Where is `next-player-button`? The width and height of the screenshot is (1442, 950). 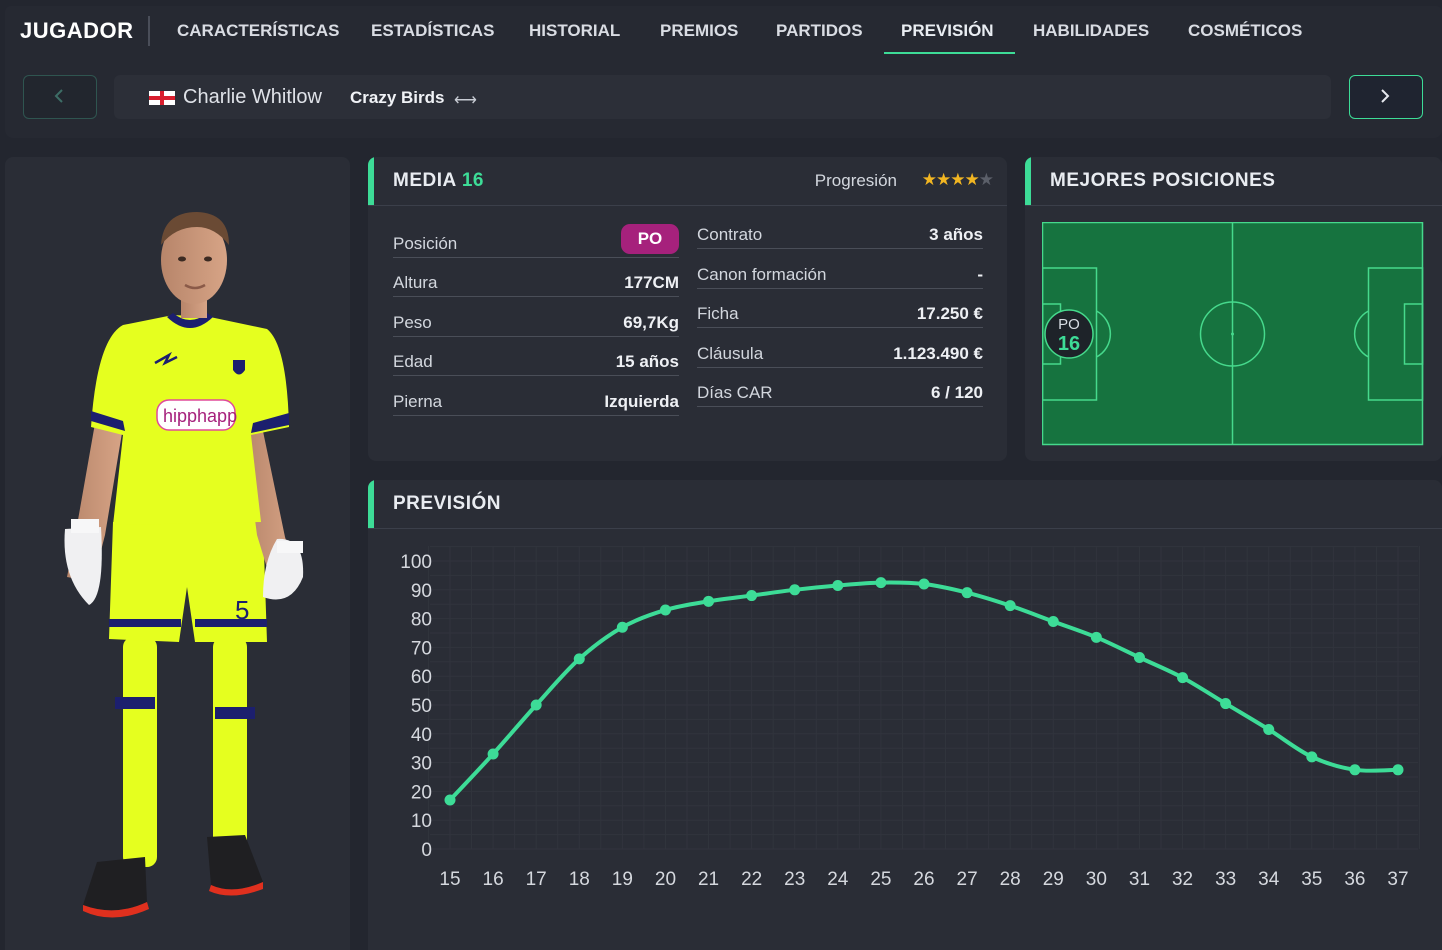
next-player-button is located at coordinates (1386, 97).